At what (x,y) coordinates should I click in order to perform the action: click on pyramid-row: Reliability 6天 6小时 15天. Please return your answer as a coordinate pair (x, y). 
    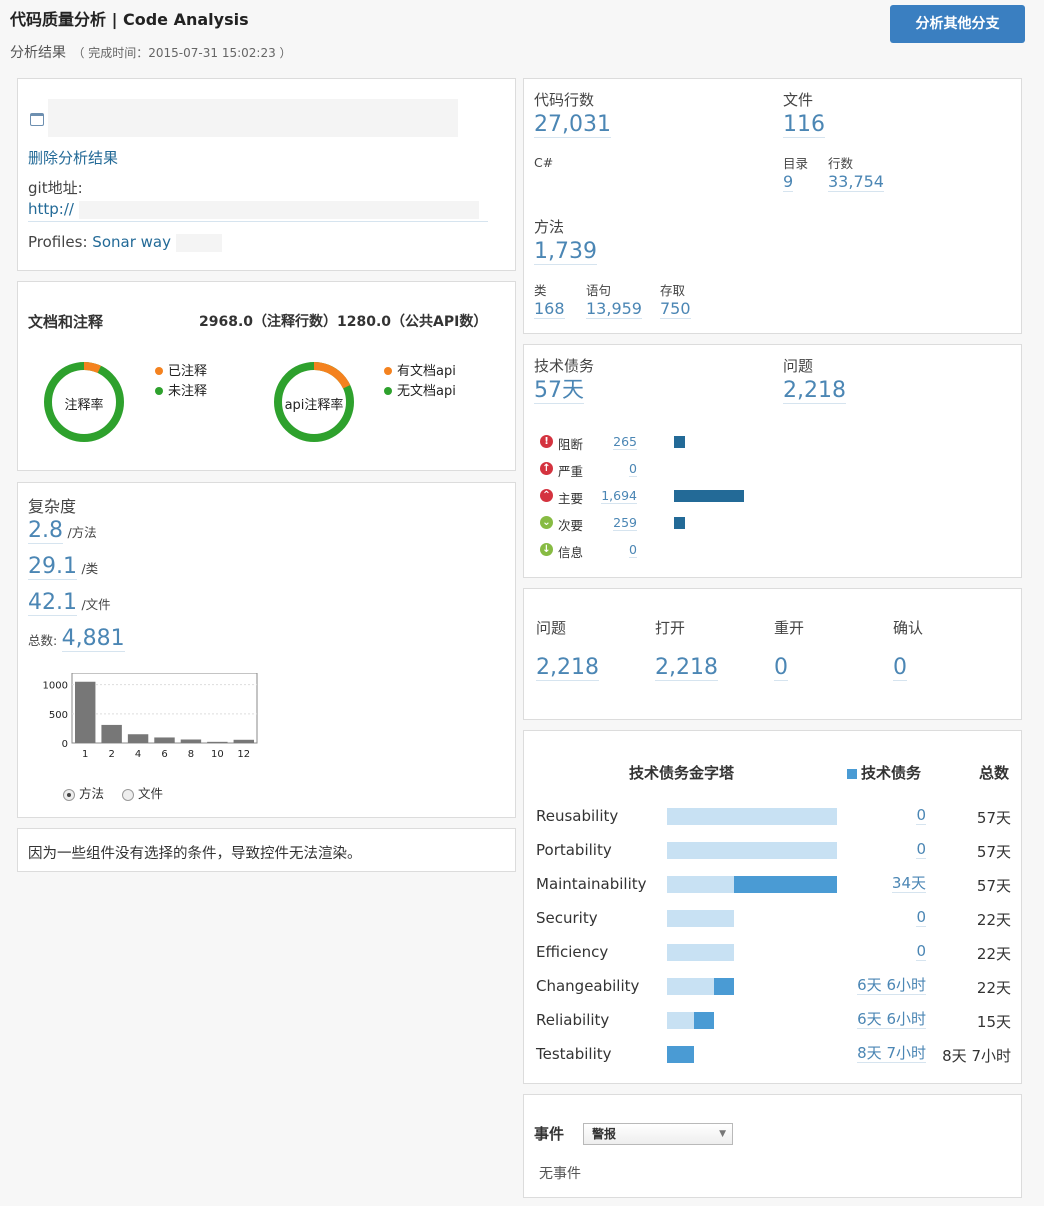
    Looking at the image, I should click on (773, 1020).